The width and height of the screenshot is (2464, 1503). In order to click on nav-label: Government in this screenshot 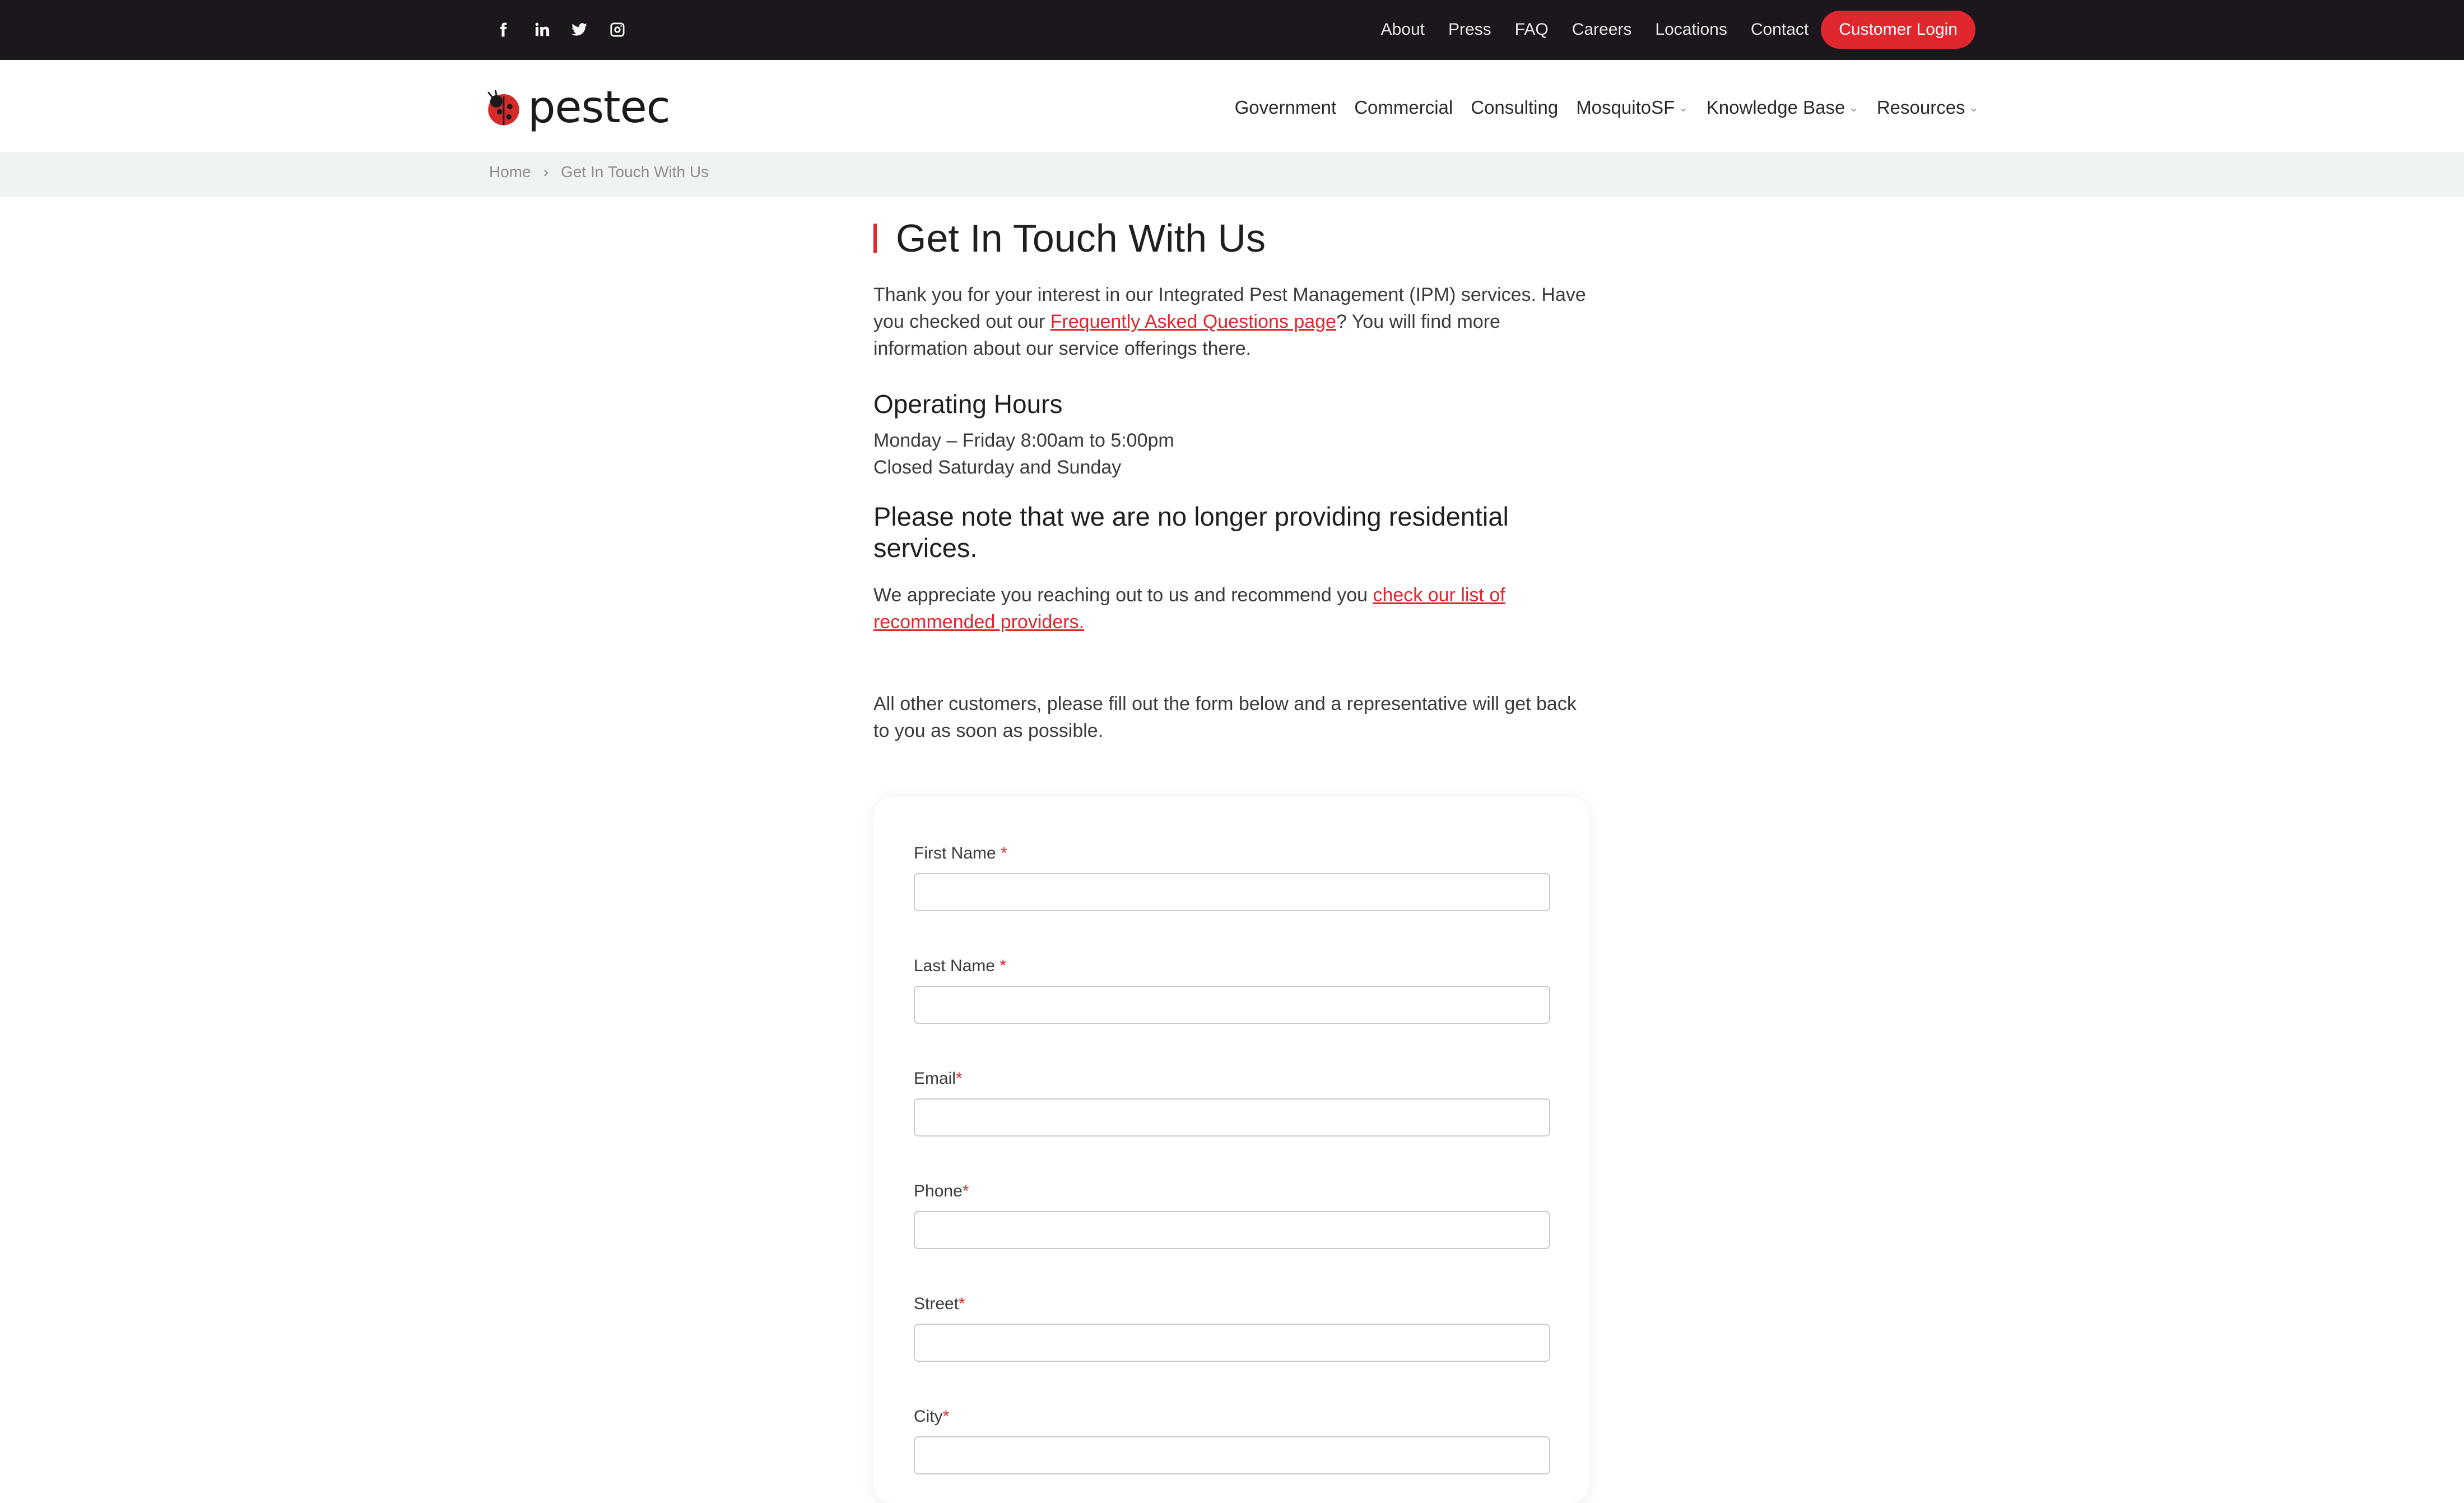, I will do `click(1285, 107)`.